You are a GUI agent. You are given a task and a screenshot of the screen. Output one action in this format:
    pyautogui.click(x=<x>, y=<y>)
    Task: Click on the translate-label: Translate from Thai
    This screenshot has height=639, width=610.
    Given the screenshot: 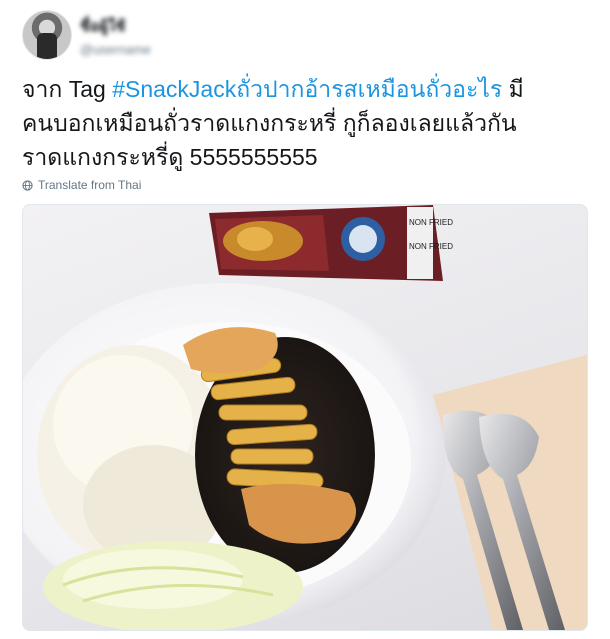 What is the action you would take?
    pyautogui.click(x=89, y=185)
    